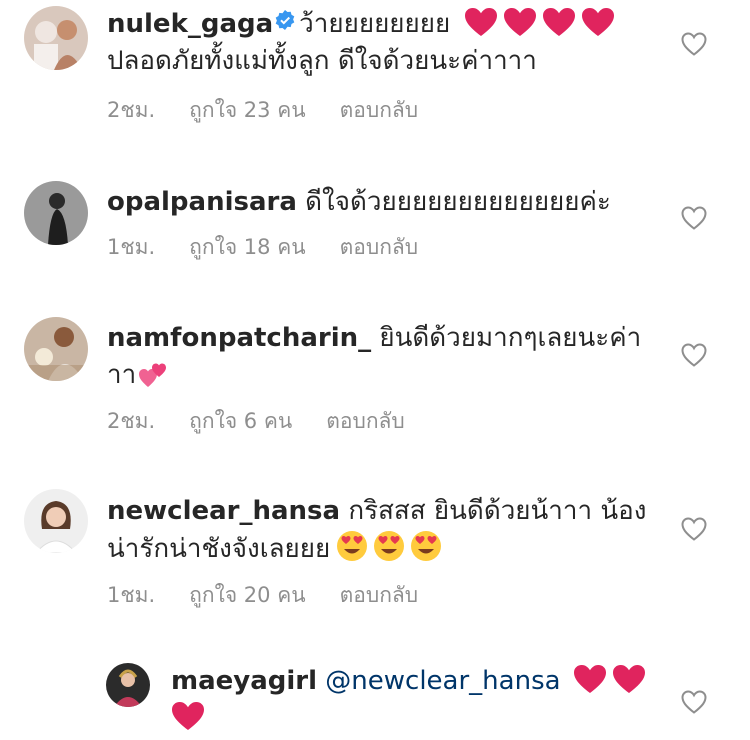 This screenshot has height=740, width=750. I want to click on username: newclear_hansa, so click(223, 511).